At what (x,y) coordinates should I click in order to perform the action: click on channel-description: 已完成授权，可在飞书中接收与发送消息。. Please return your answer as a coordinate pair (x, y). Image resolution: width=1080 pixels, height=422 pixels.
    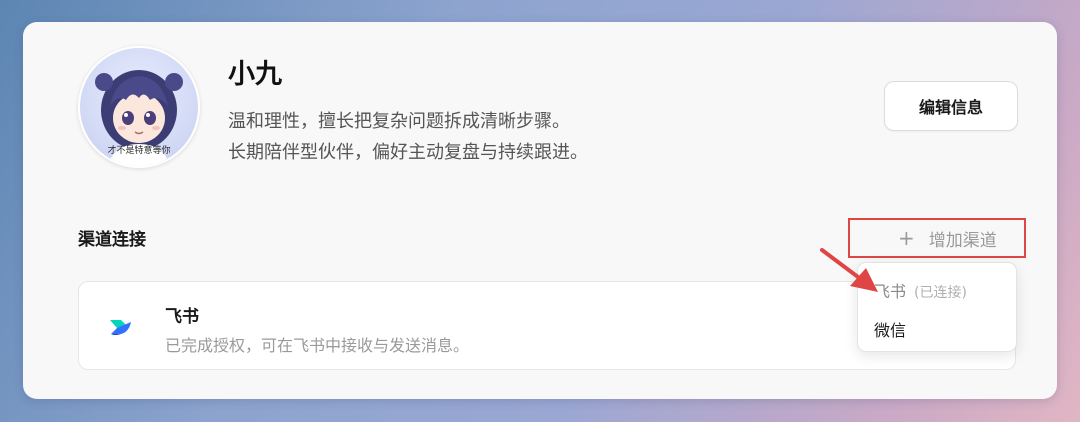
    Looking at the image, I should click on (317, 345).